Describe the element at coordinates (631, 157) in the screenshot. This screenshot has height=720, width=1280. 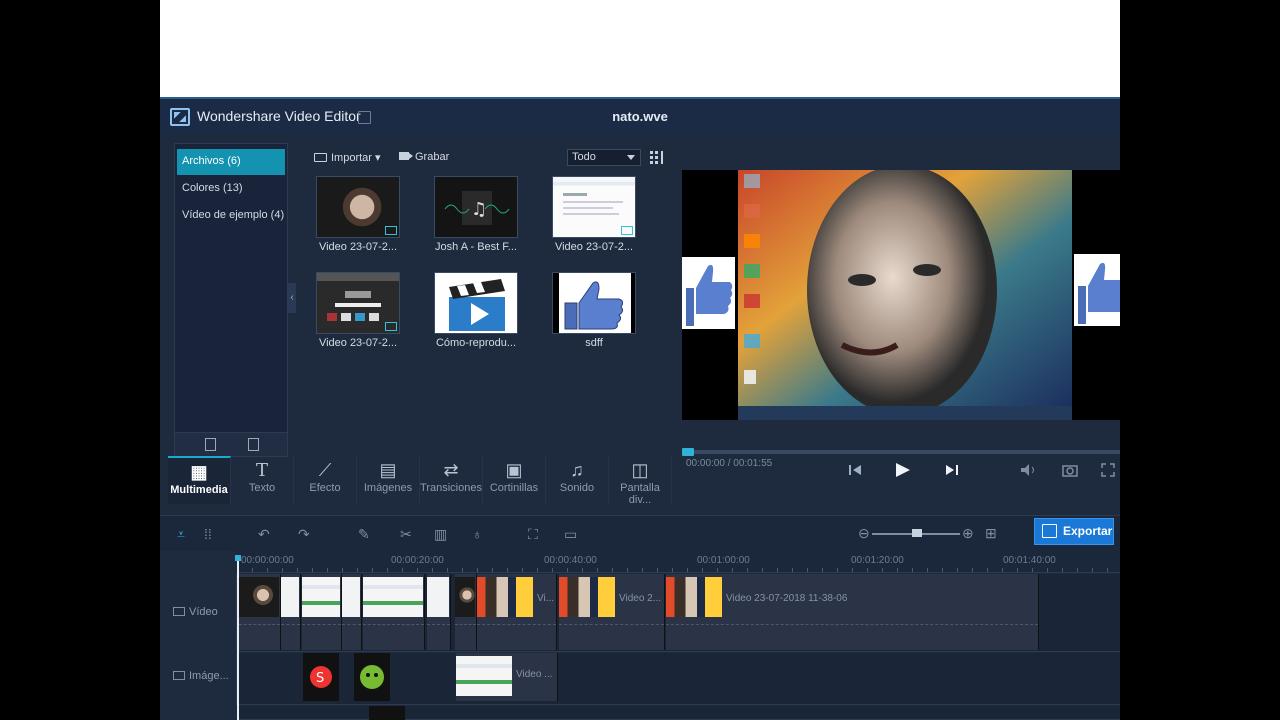
I see `chevron-down-icon` at that location.